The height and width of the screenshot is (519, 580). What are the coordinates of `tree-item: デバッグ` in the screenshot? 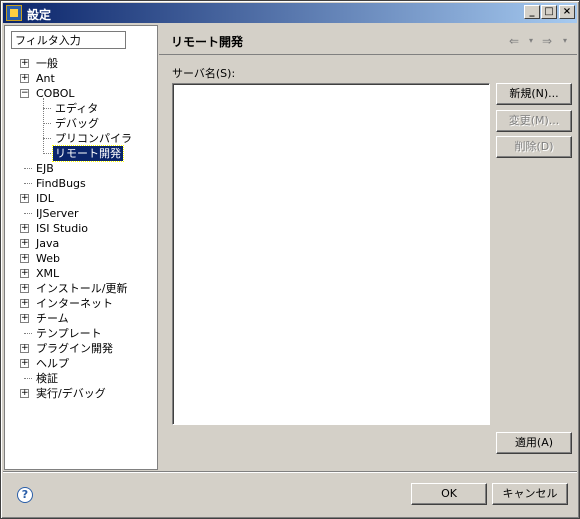 It's located at (81, 123).